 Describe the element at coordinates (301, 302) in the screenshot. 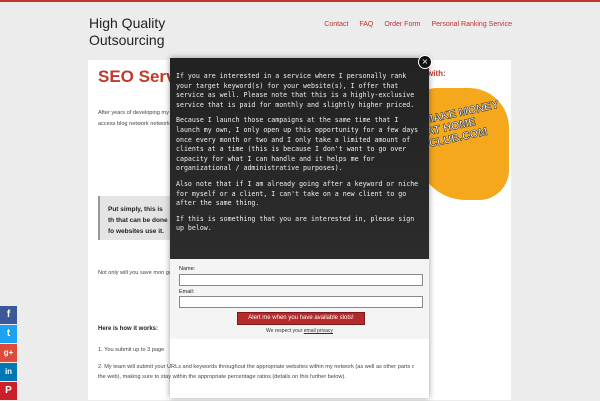

I see `email-field` at that location.